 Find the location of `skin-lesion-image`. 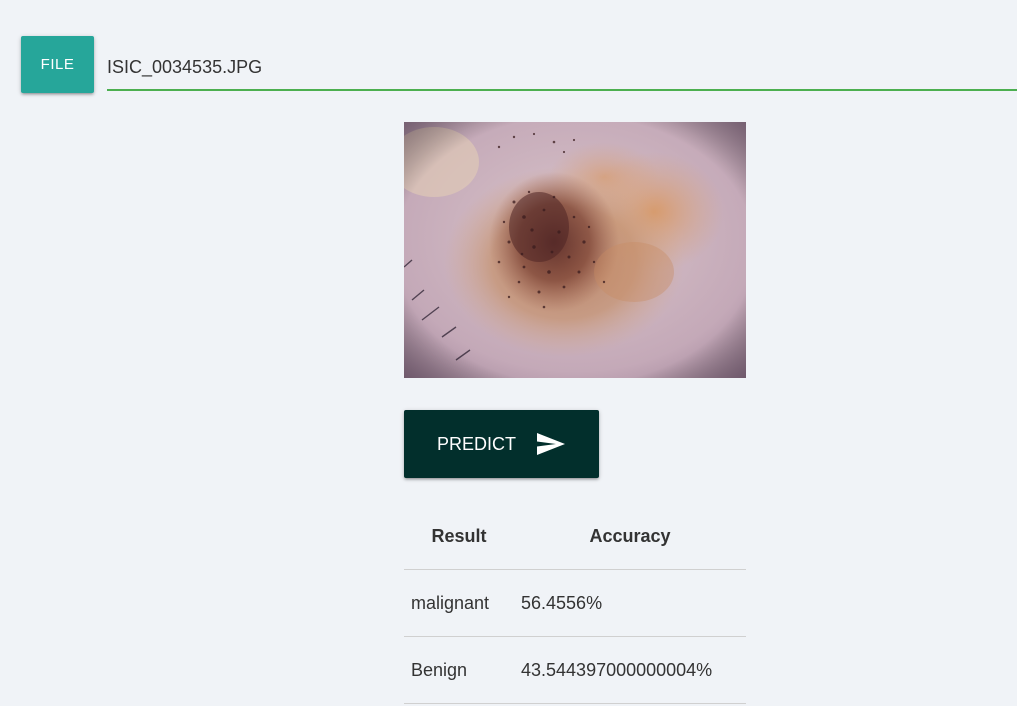

skin-lesion-image is located at coordinates (575, 250).